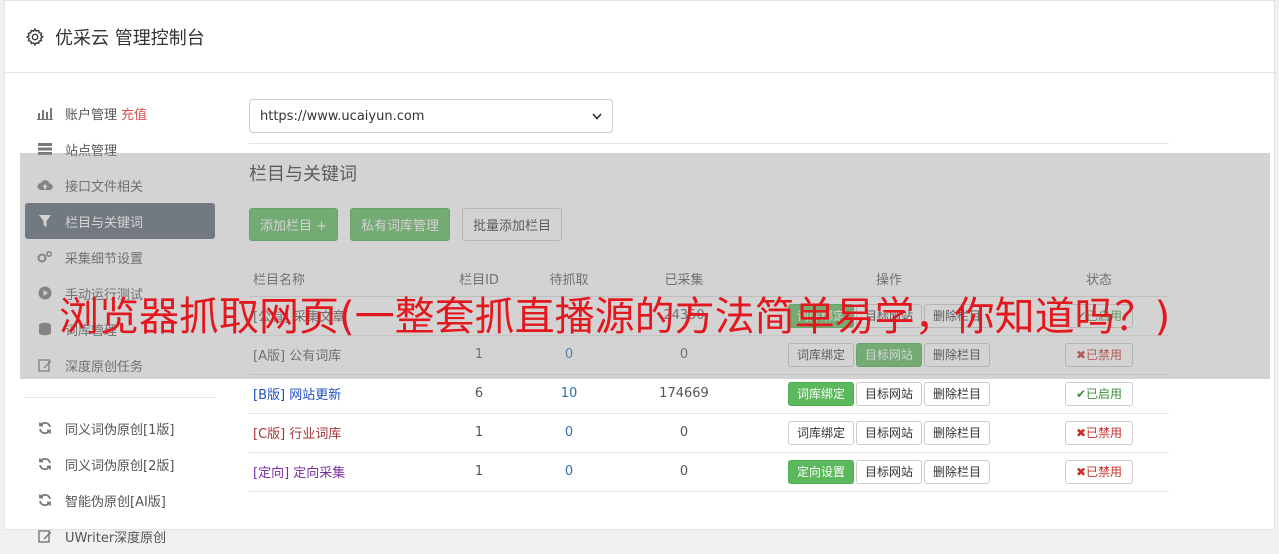  I want to click on check-icon: ✔, so click(1081, 393).